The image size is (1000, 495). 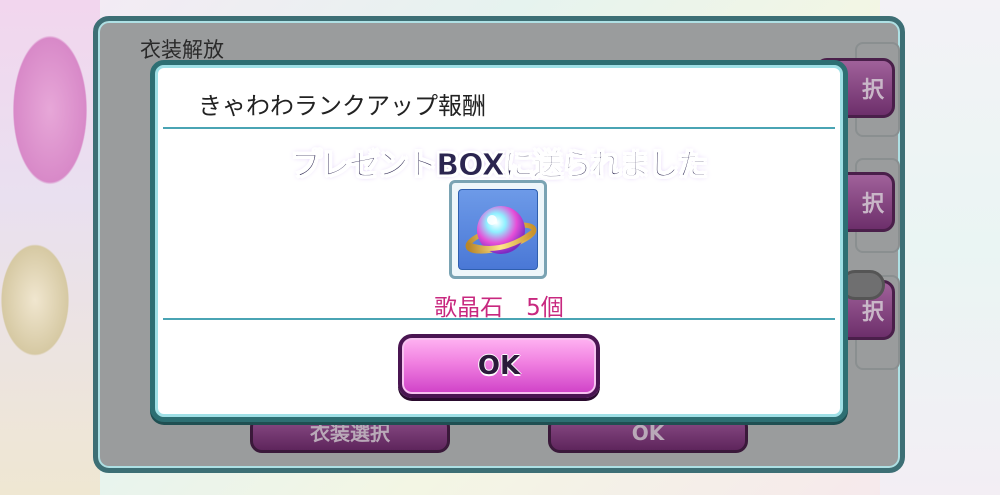 I want to click on dialog-title: きゃわわランクアップ報酬, so click(x=342, y=106).